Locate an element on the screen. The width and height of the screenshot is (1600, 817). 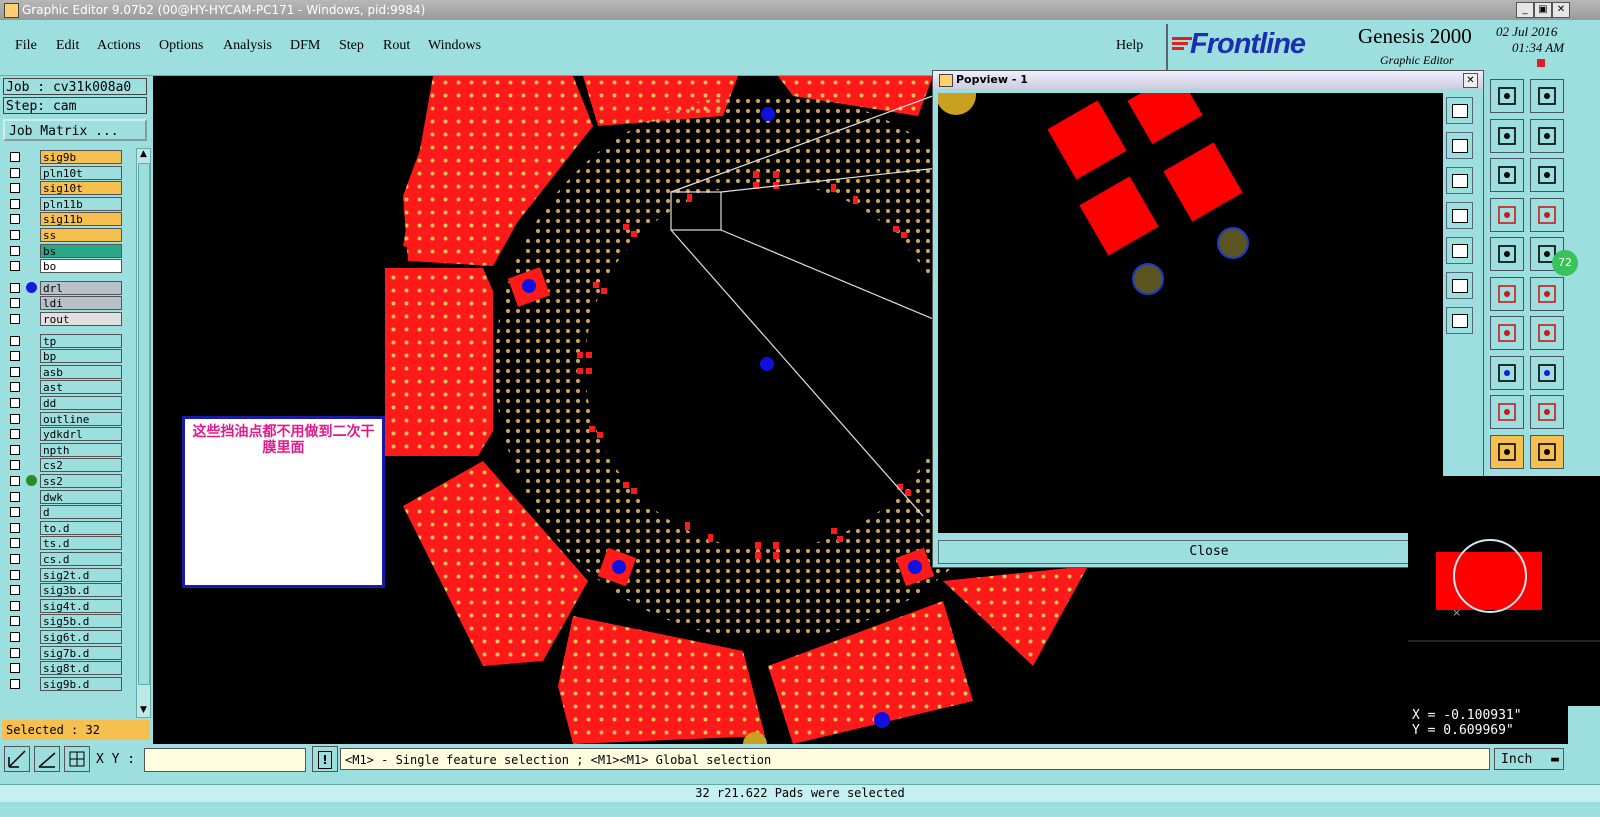
route-icon is located at coordinates (1547, 451).